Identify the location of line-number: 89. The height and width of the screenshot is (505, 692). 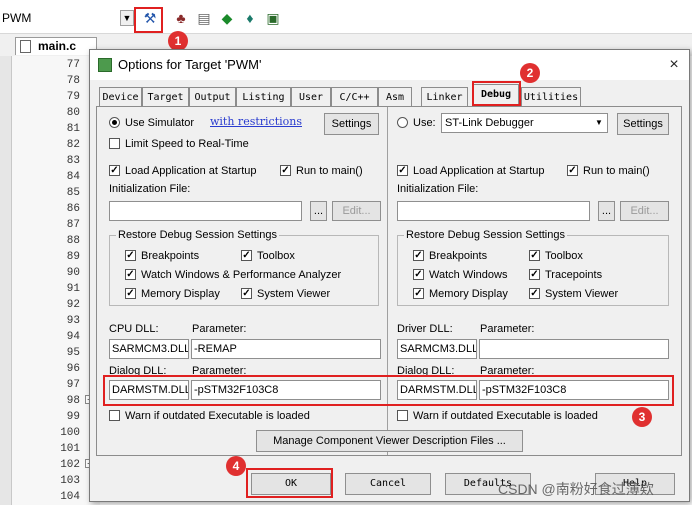
(73, 257).